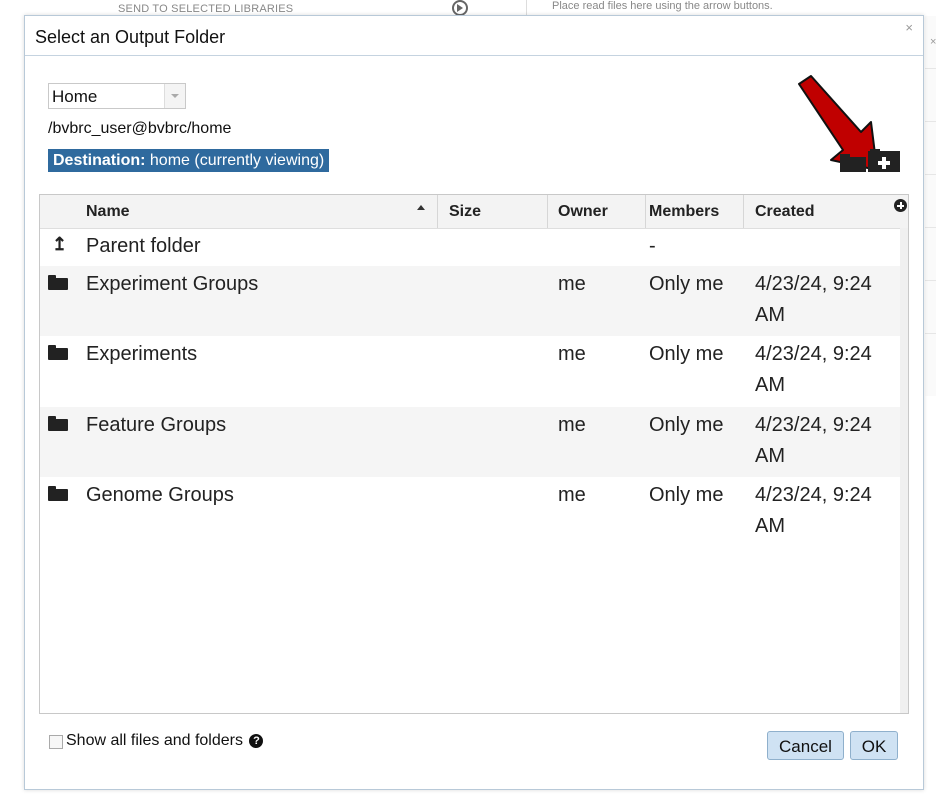  Describe the element at coordinates (156, 425) in the screenshot. I see `row-name: Feature Groups` at that location.